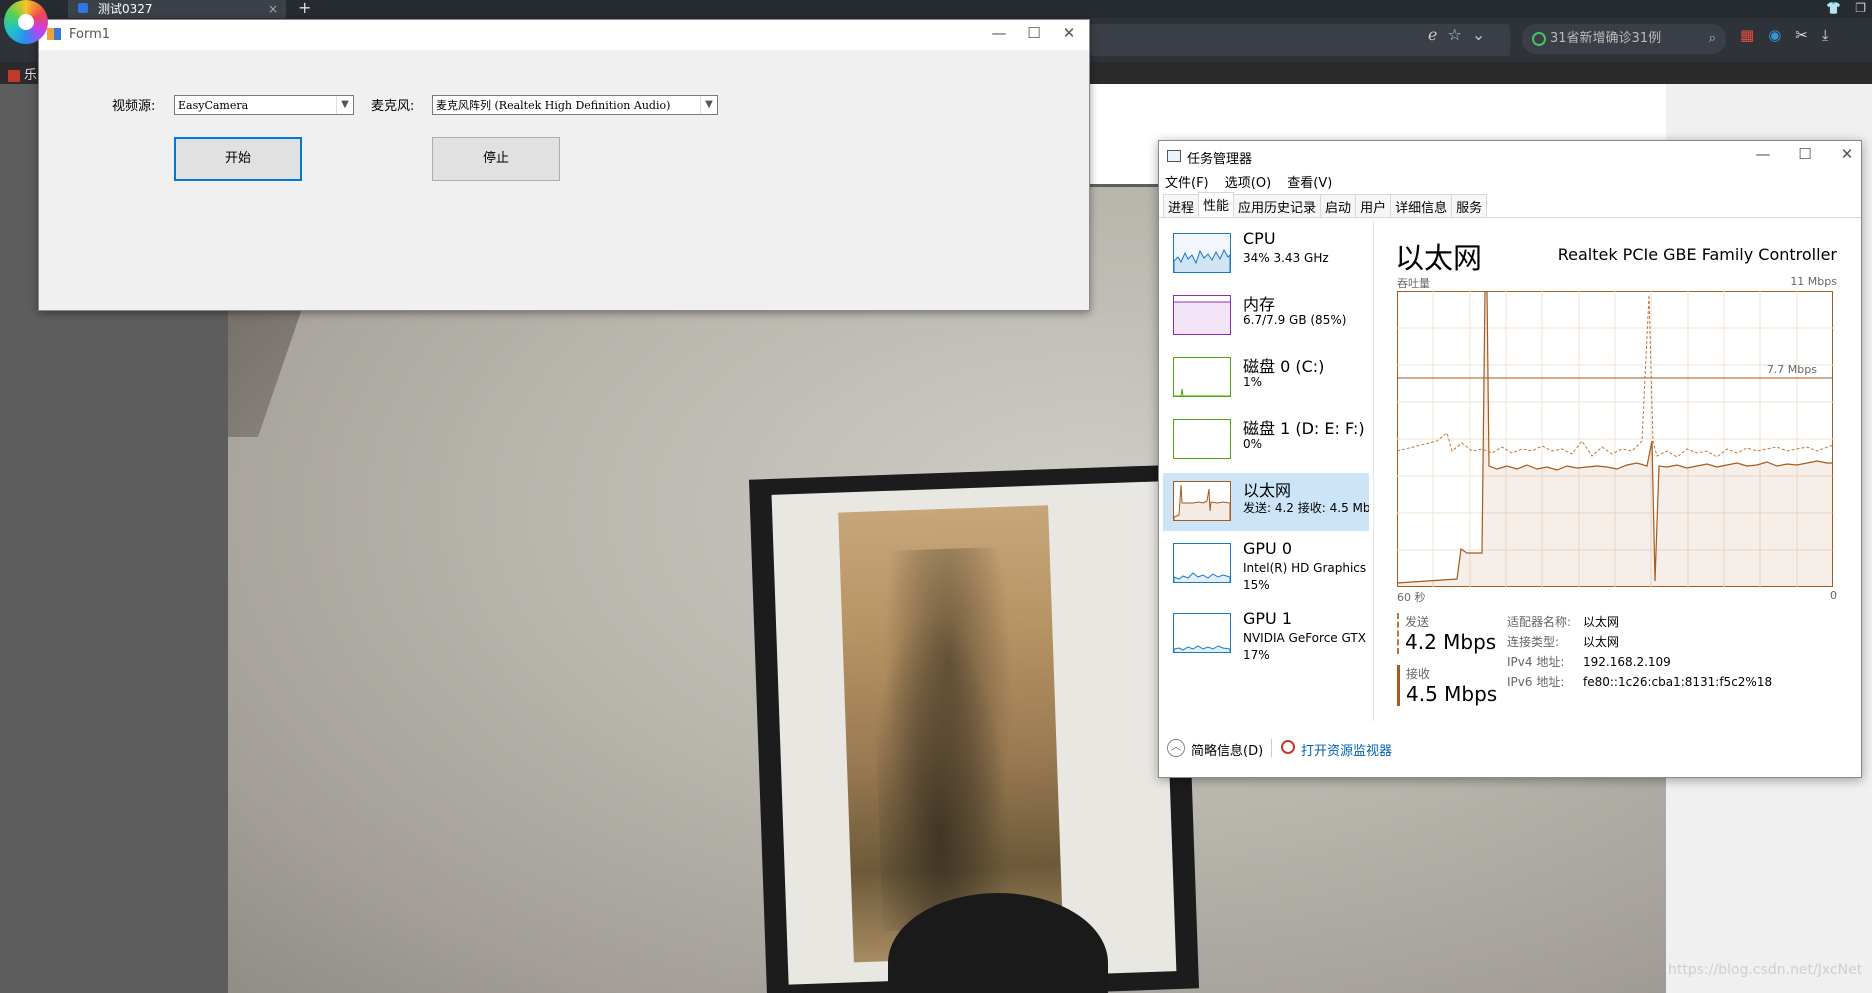 The width and height of the screenshot is (1872, 993). Describe the element at coordinates (1288, 747) in the screenshot. I see `resource-monitor-icon` at that location.